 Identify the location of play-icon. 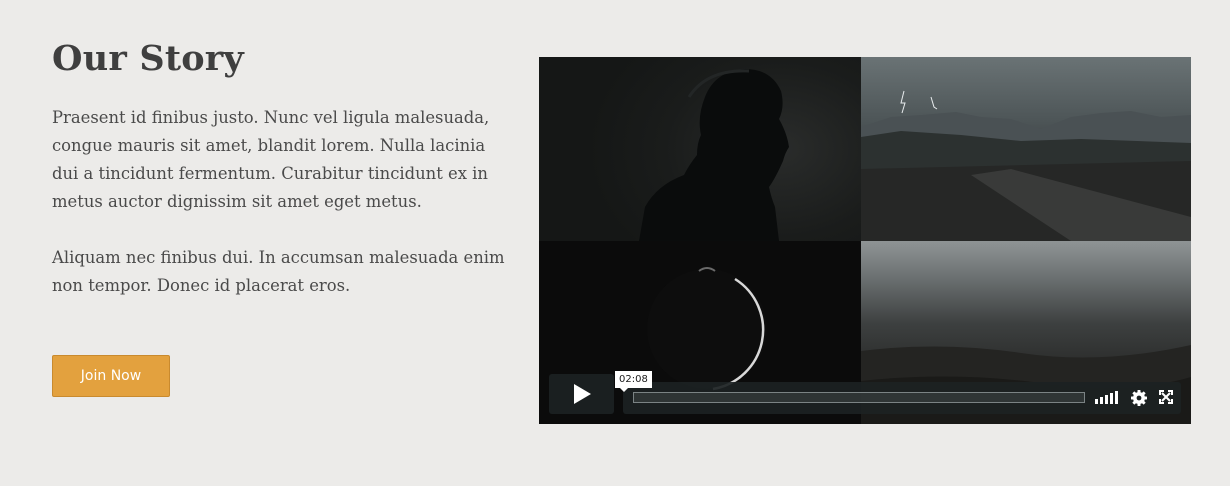
(582, 394).